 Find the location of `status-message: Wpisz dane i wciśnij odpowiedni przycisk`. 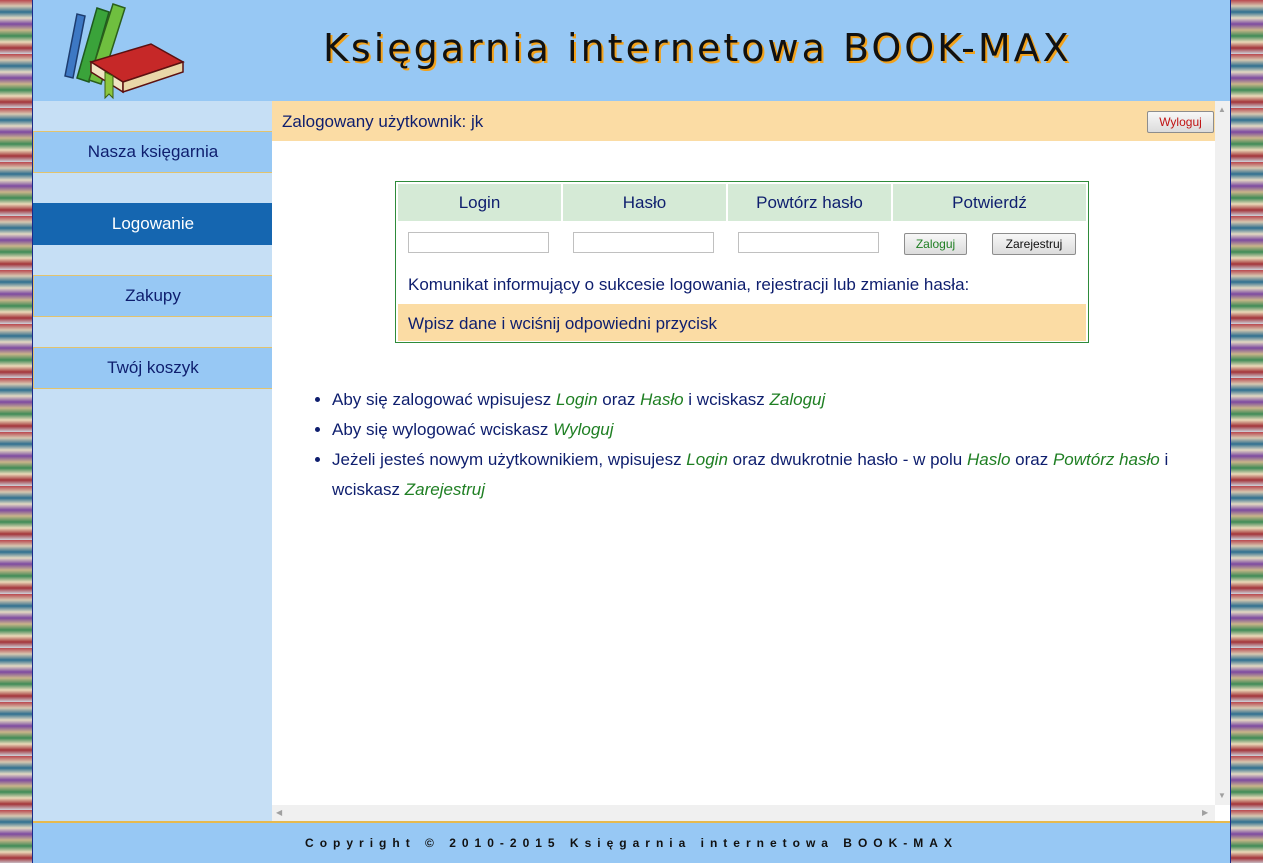

status-message: Wpisz dane i wciśnij odpowiedni przycisk is located at coordinates (562, 323).